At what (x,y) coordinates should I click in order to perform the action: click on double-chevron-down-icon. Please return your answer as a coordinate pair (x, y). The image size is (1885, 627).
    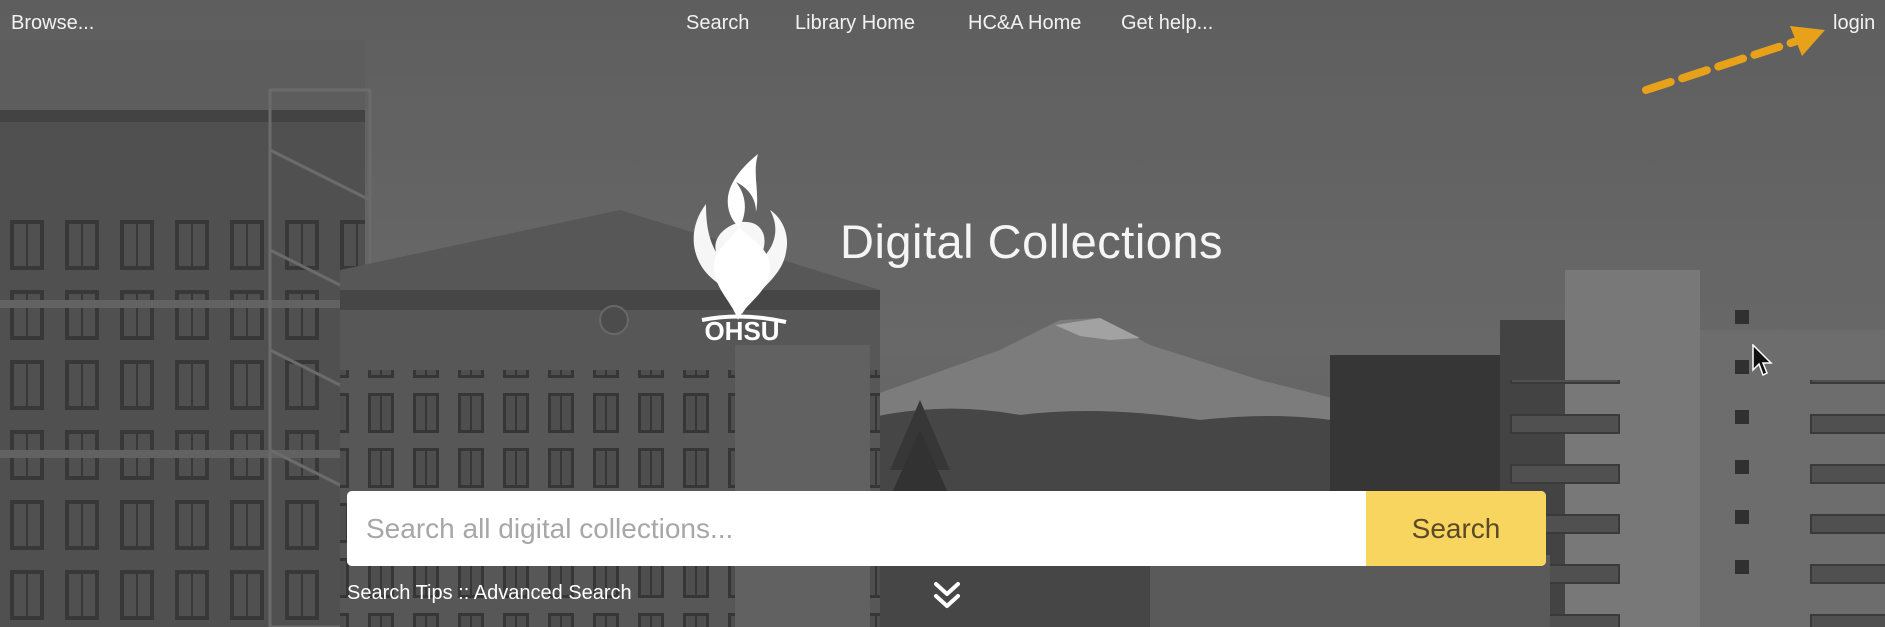
    Looking at the image, I should click on (947, 596).